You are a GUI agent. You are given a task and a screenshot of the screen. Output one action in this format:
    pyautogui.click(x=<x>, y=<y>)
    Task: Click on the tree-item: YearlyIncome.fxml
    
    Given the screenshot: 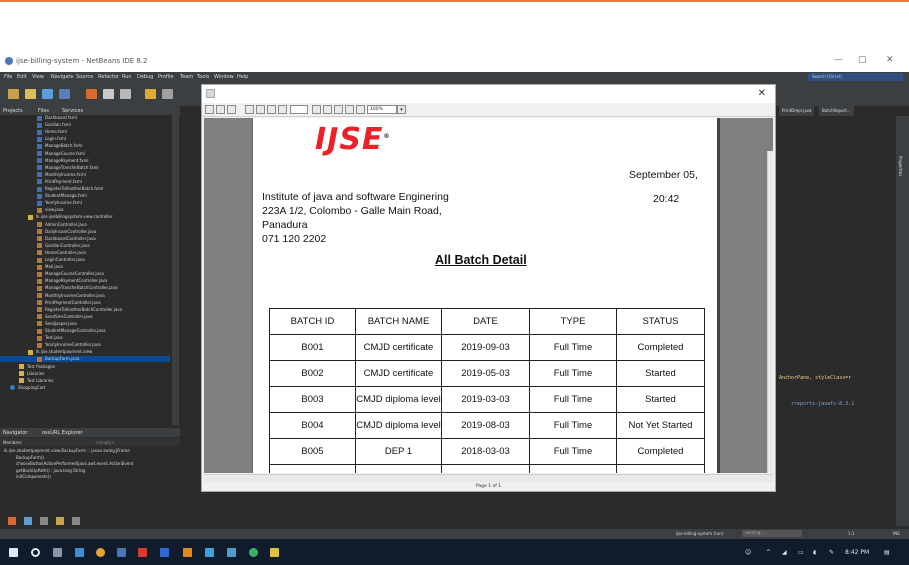 What is the action you would take?
    pyautogui.click(x=85, y=203)
    